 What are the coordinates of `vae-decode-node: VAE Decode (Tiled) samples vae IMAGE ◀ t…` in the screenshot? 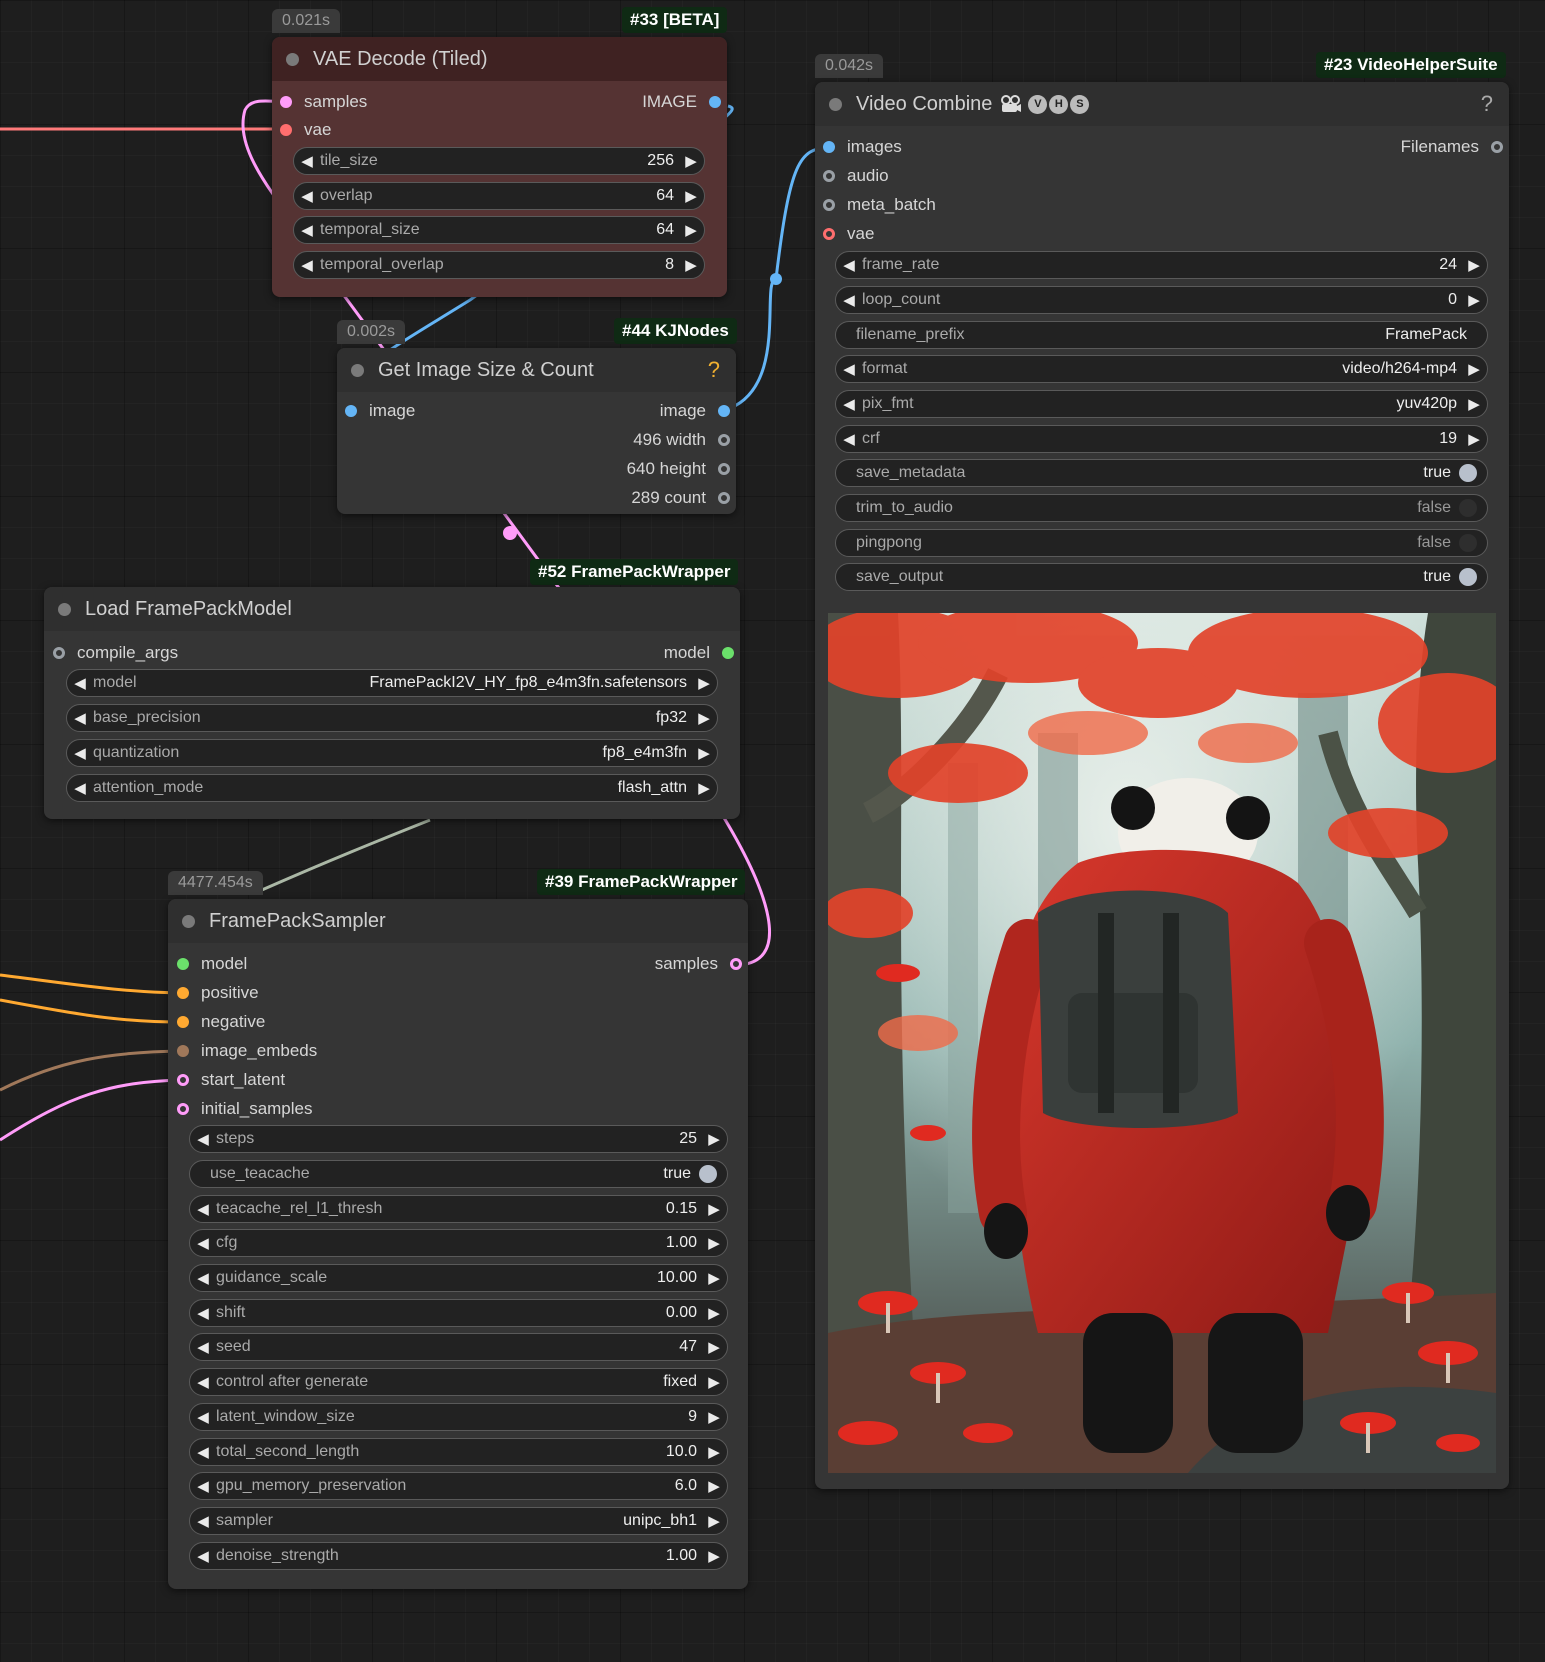 It's located at (499, 167).